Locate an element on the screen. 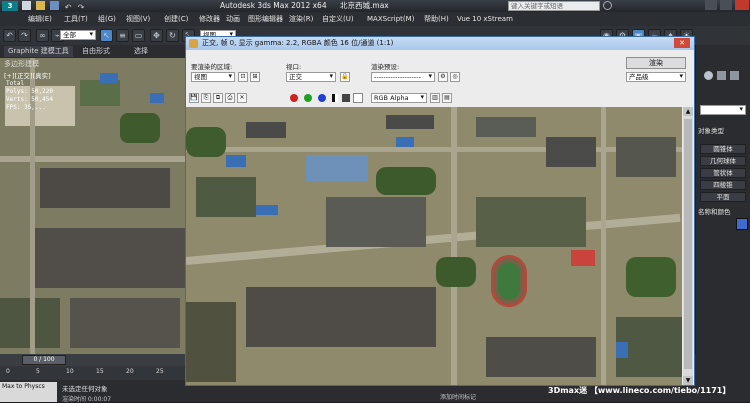  search-icon is located at coordinates (607, 5).